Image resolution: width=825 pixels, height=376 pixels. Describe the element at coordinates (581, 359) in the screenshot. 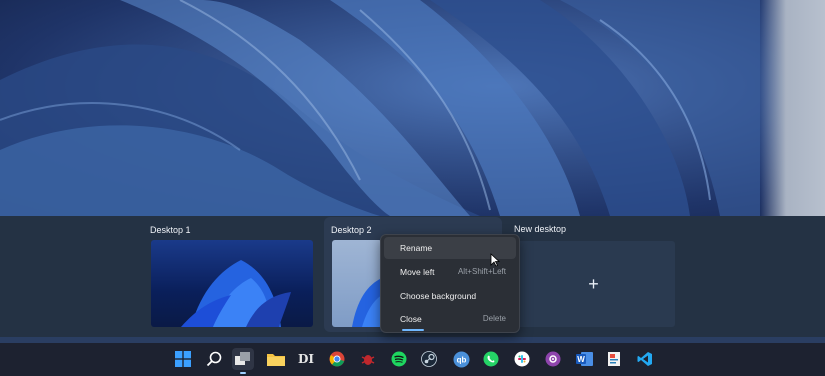

I see `word-glyph: W` at that location.